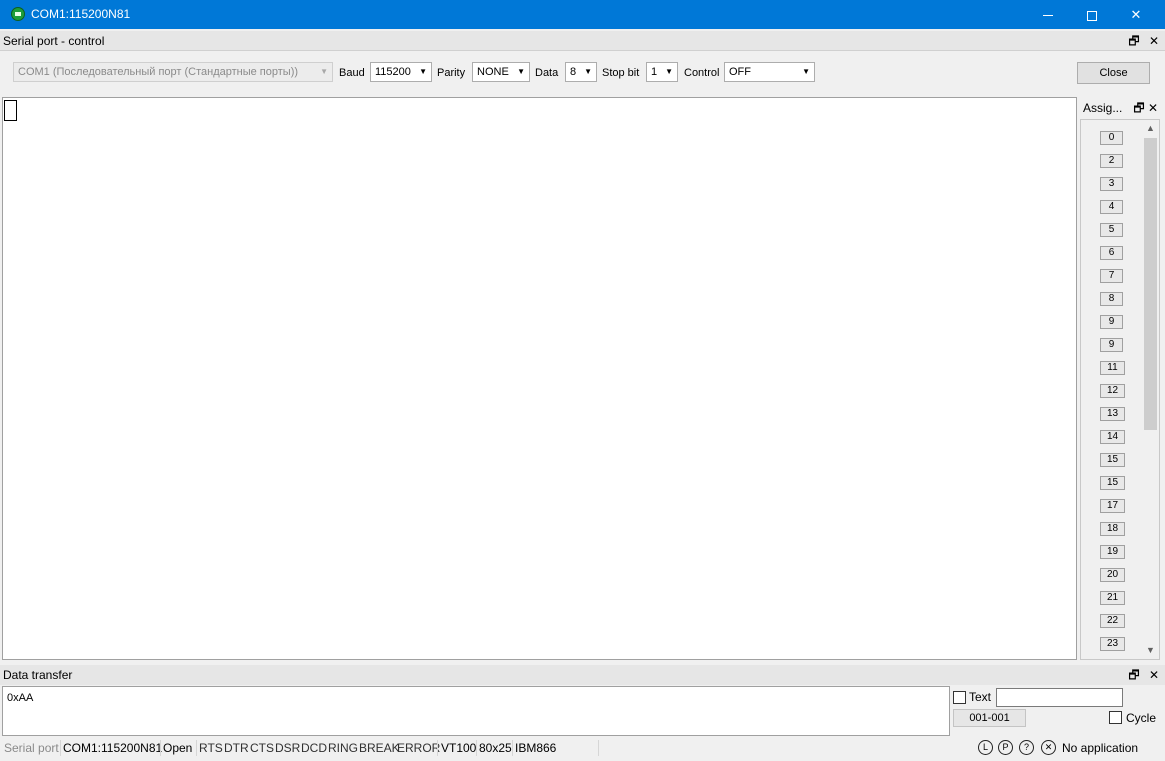 The width and height of the screenshot is (1165, 761). What do you see at coordinates (81, 14) in the screenshot?
I see `window-title: COM1:115200N81` at bounding box center [81, 14].